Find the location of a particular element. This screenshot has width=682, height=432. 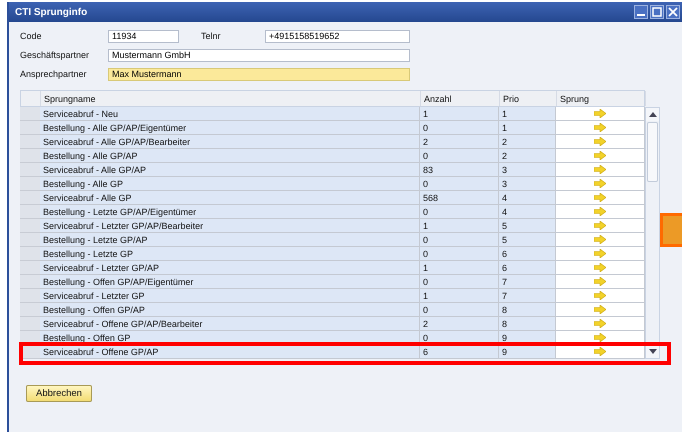

text-field: Max Mustermann is located at coordinates (259, 74).